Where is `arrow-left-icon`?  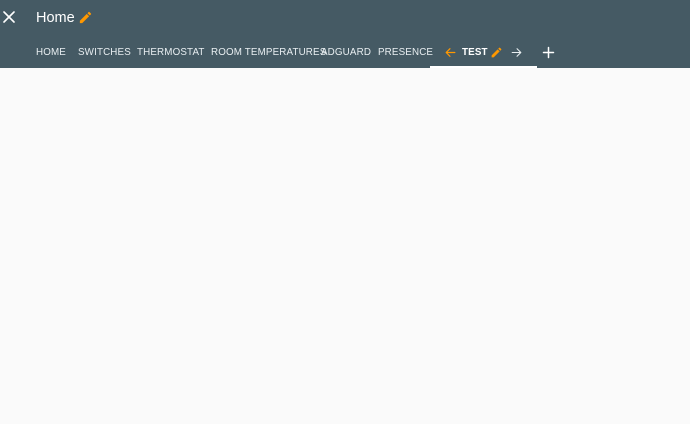
arrow-left-icon is located at coordinates (450, 52).